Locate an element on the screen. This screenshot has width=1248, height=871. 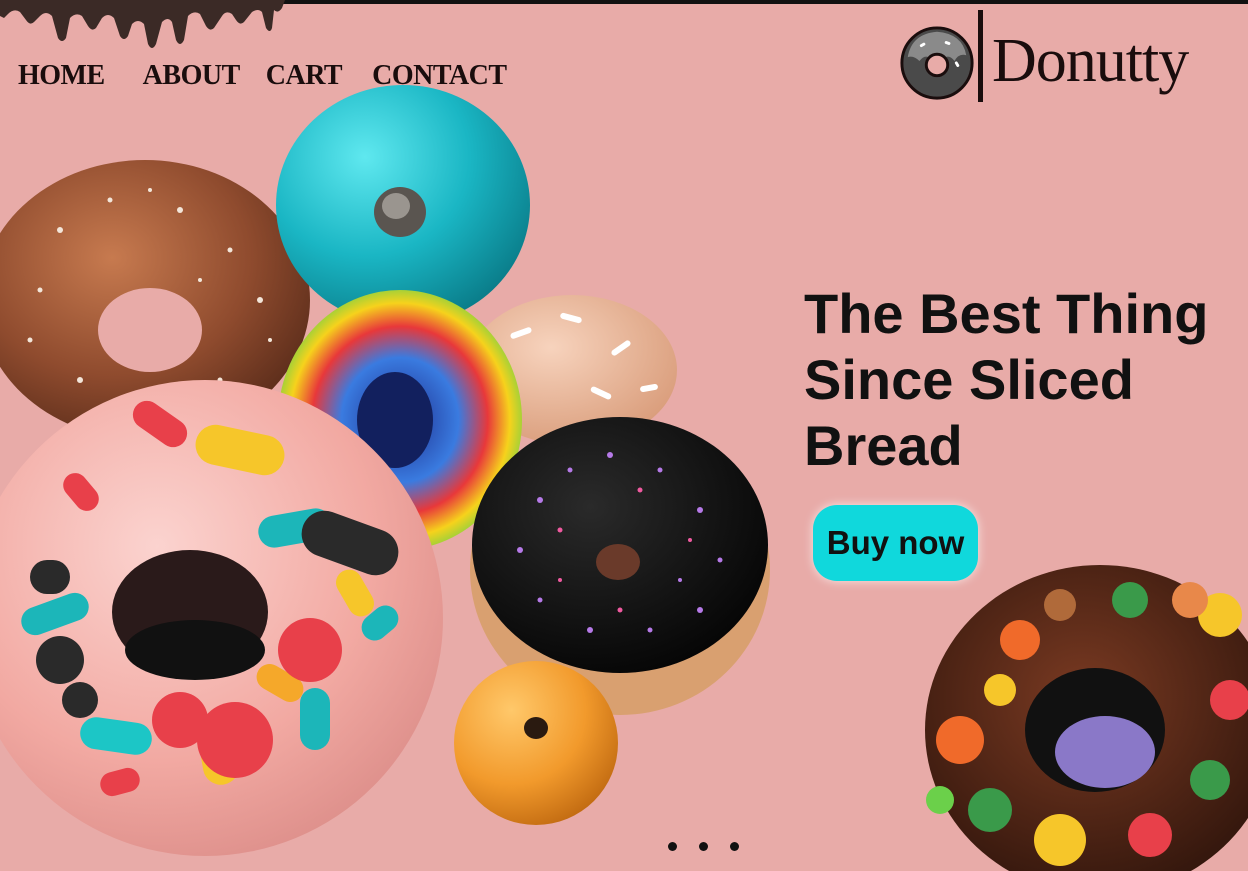
orange-mini-donut is located at coordinates (536, 743).